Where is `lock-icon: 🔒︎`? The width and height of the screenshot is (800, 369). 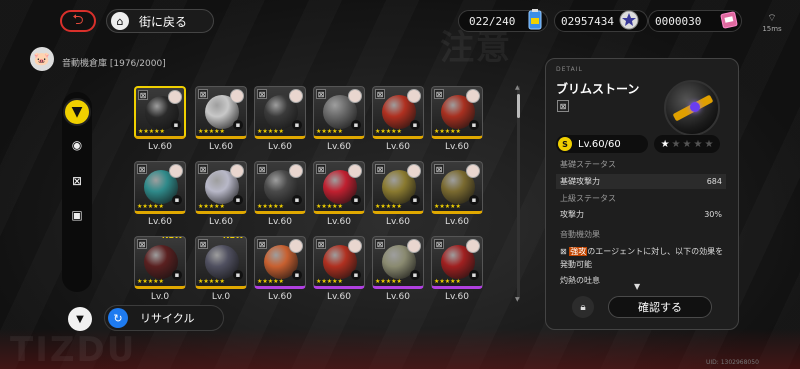
lock-icon: 🔒︎ is located at coordinates (583, 307).